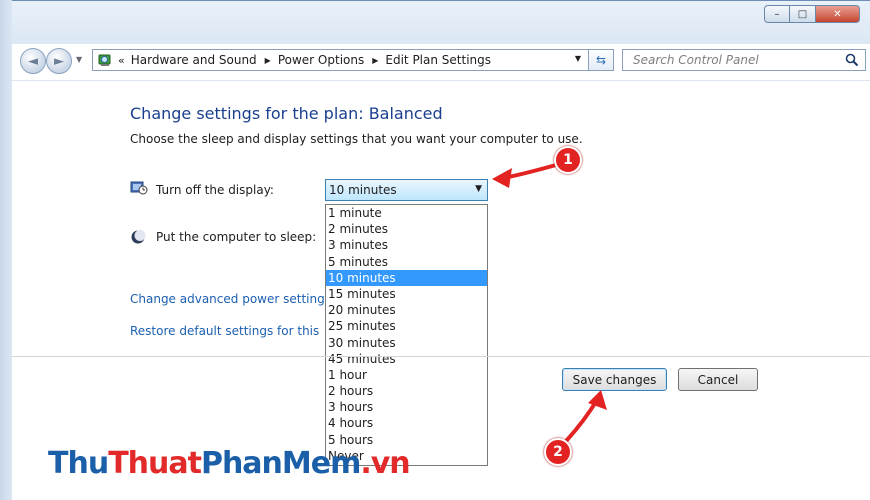  Describe the element at coordinates (363, 190) in the screenshot. I see `display-timeout-value: 10 minutes` at that location.